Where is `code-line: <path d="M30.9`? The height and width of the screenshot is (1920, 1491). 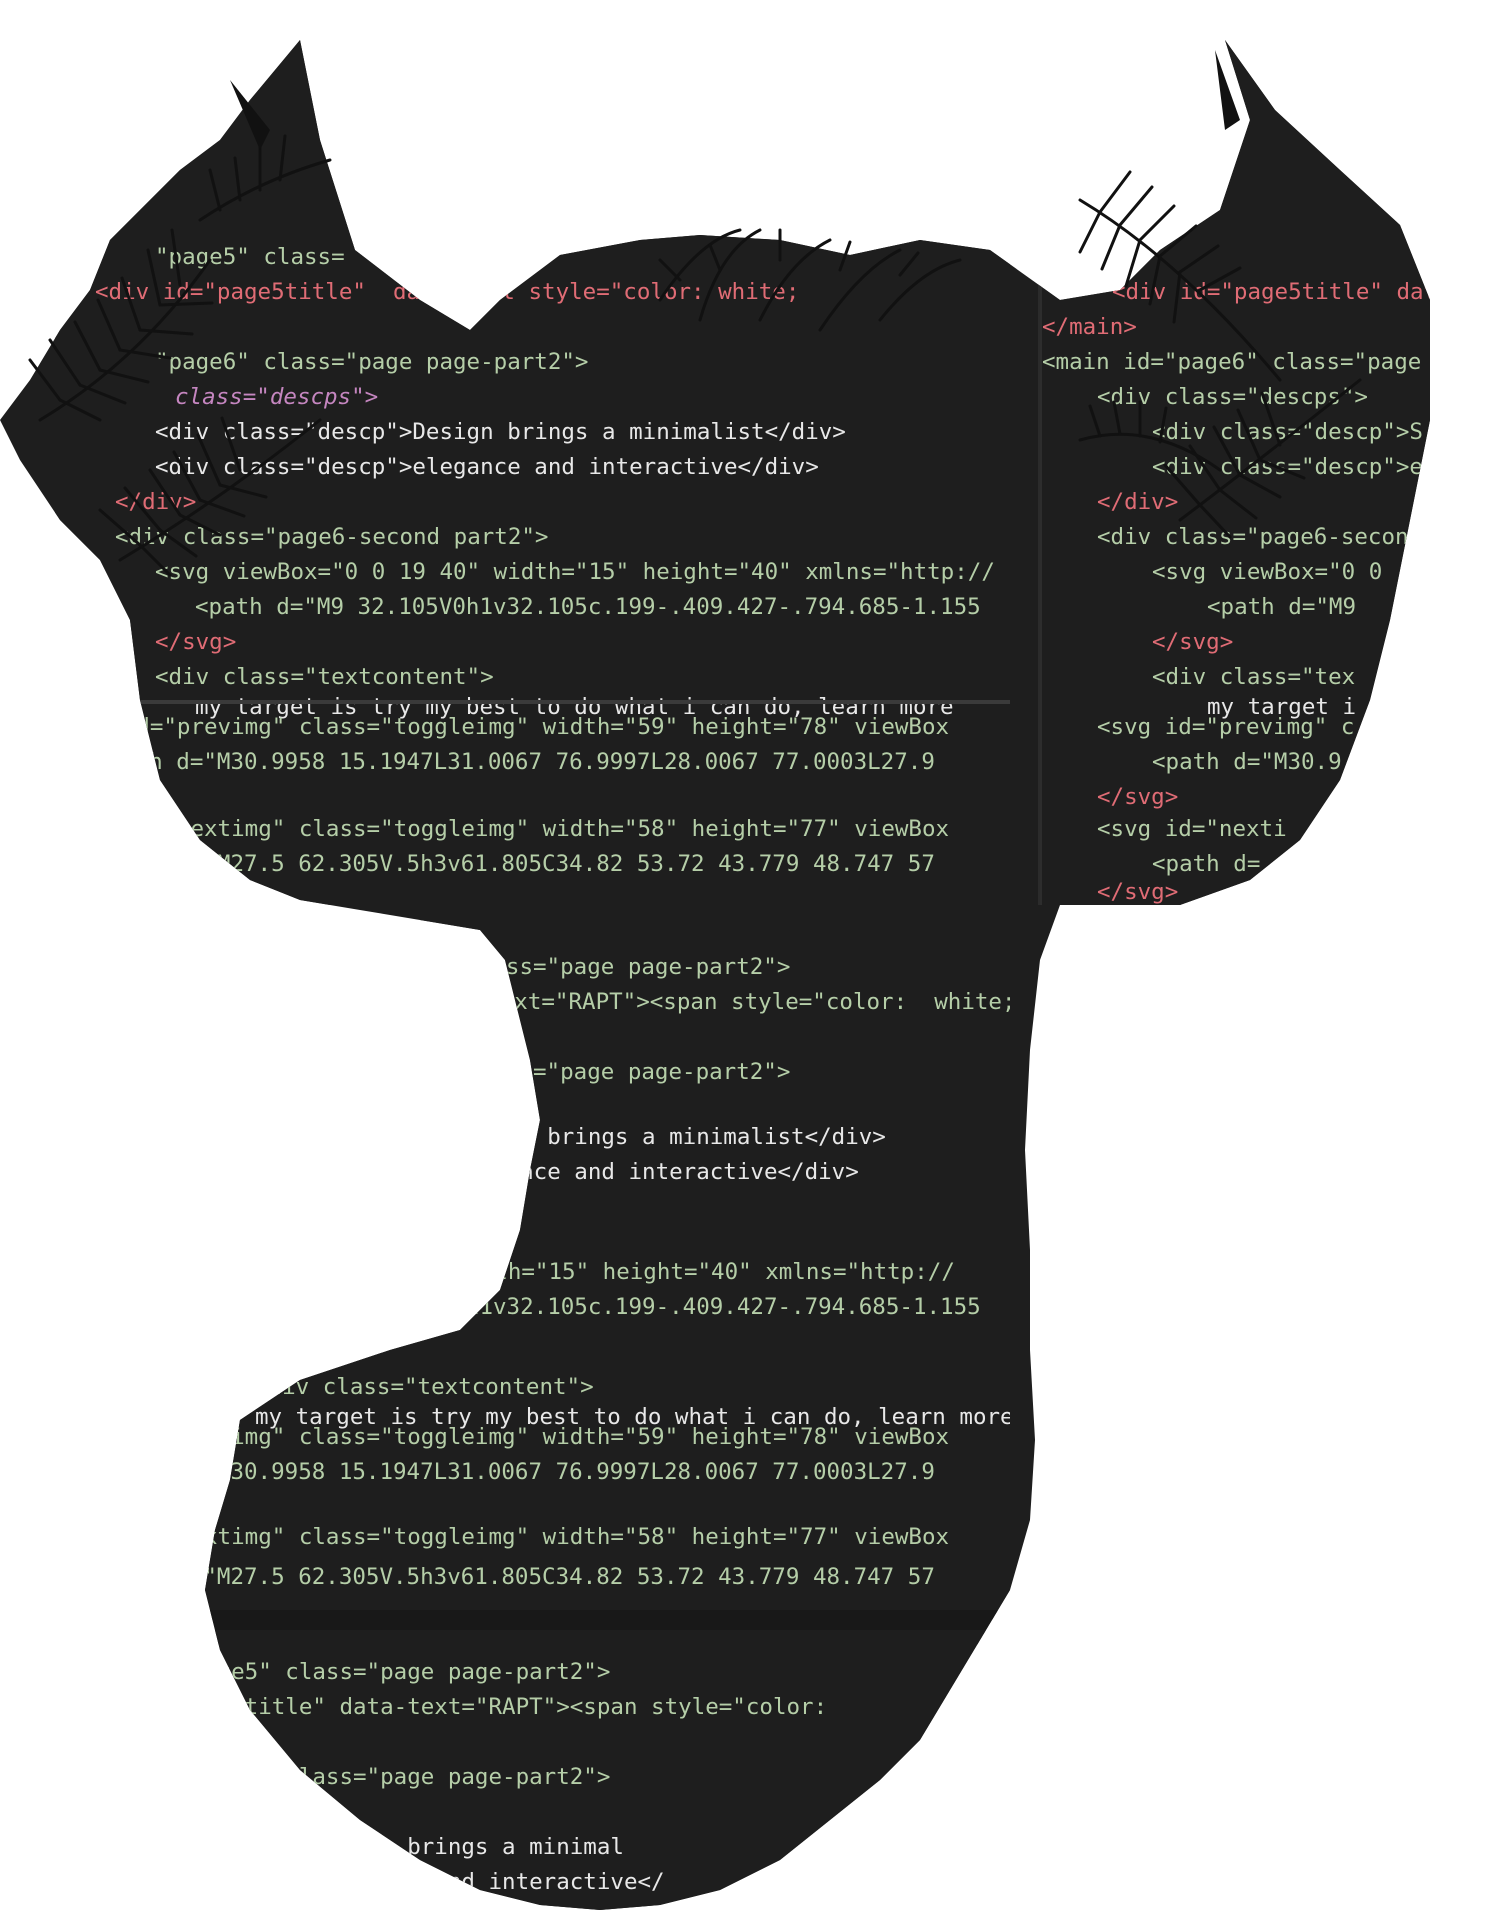 code-line: <path d="M30.9 is located at coordinates (1247, 762).